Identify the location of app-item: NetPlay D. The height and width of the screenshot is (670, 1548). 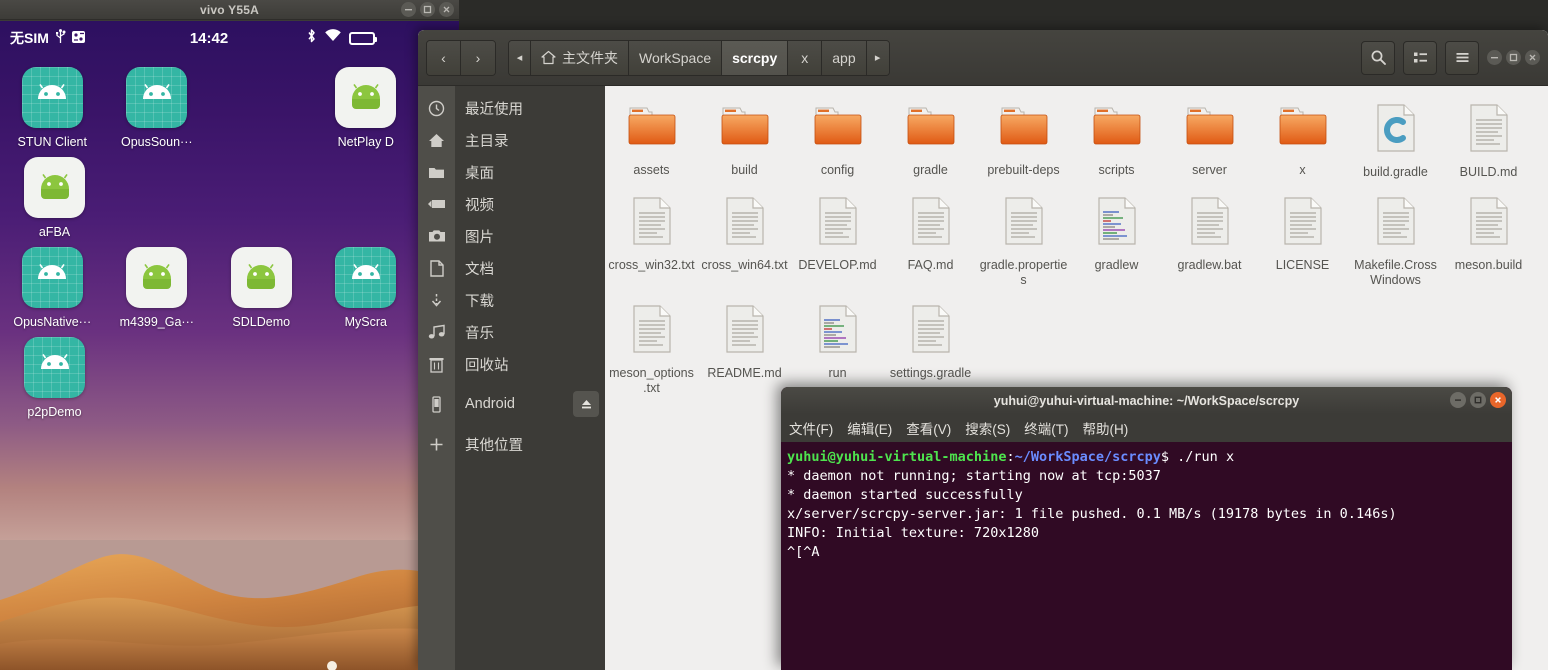
(366, 104).